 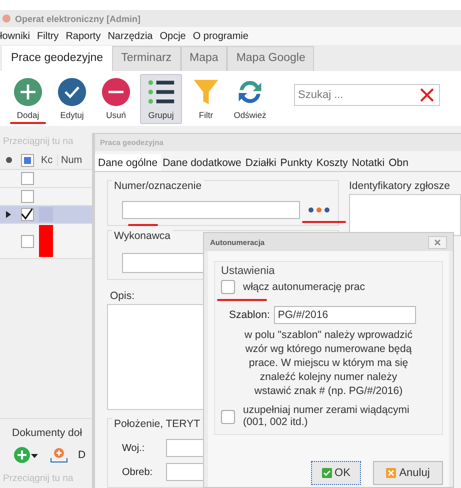 What do you see at coordinates (48, 160) in the screenshot?
I see `column-header: Kc` at bounding box center [48, 160].